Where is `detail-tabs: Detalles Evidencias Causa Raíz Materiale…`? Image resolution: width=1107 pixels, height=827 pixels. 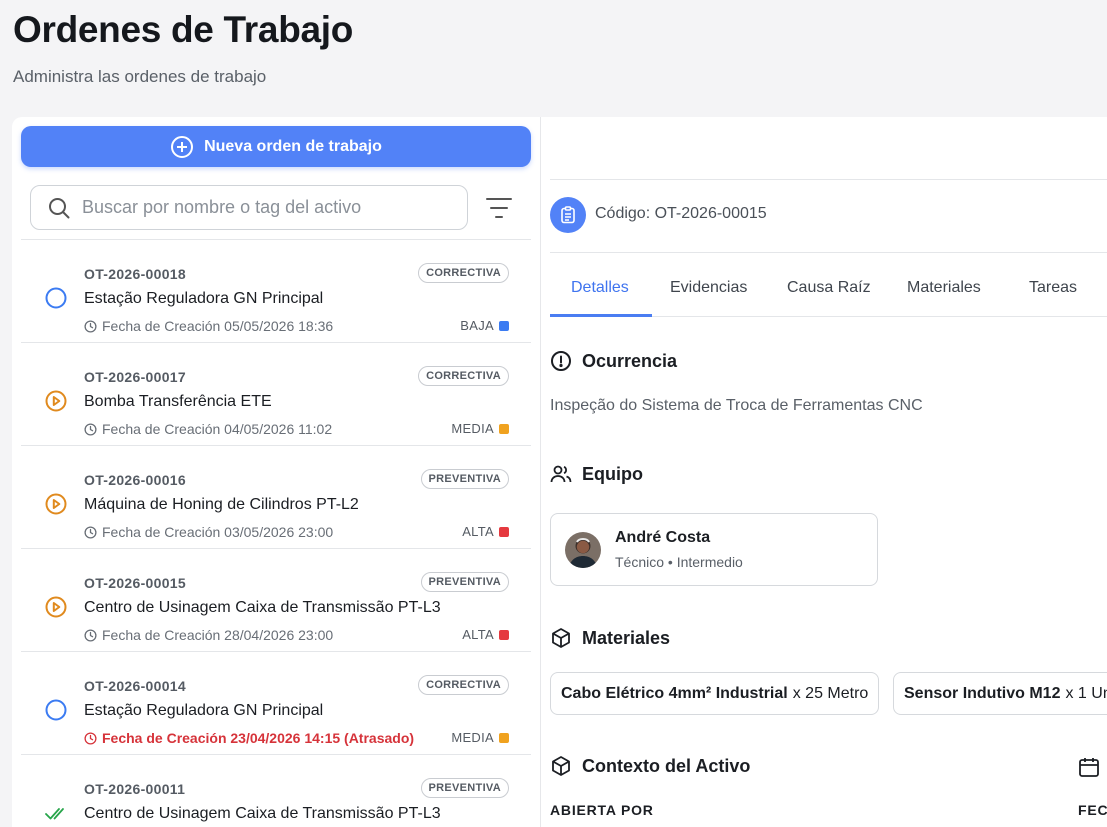
detail-tabs: Detalles Evidencias Causa Raíz Materiale… is located at coordinates (828, 292).